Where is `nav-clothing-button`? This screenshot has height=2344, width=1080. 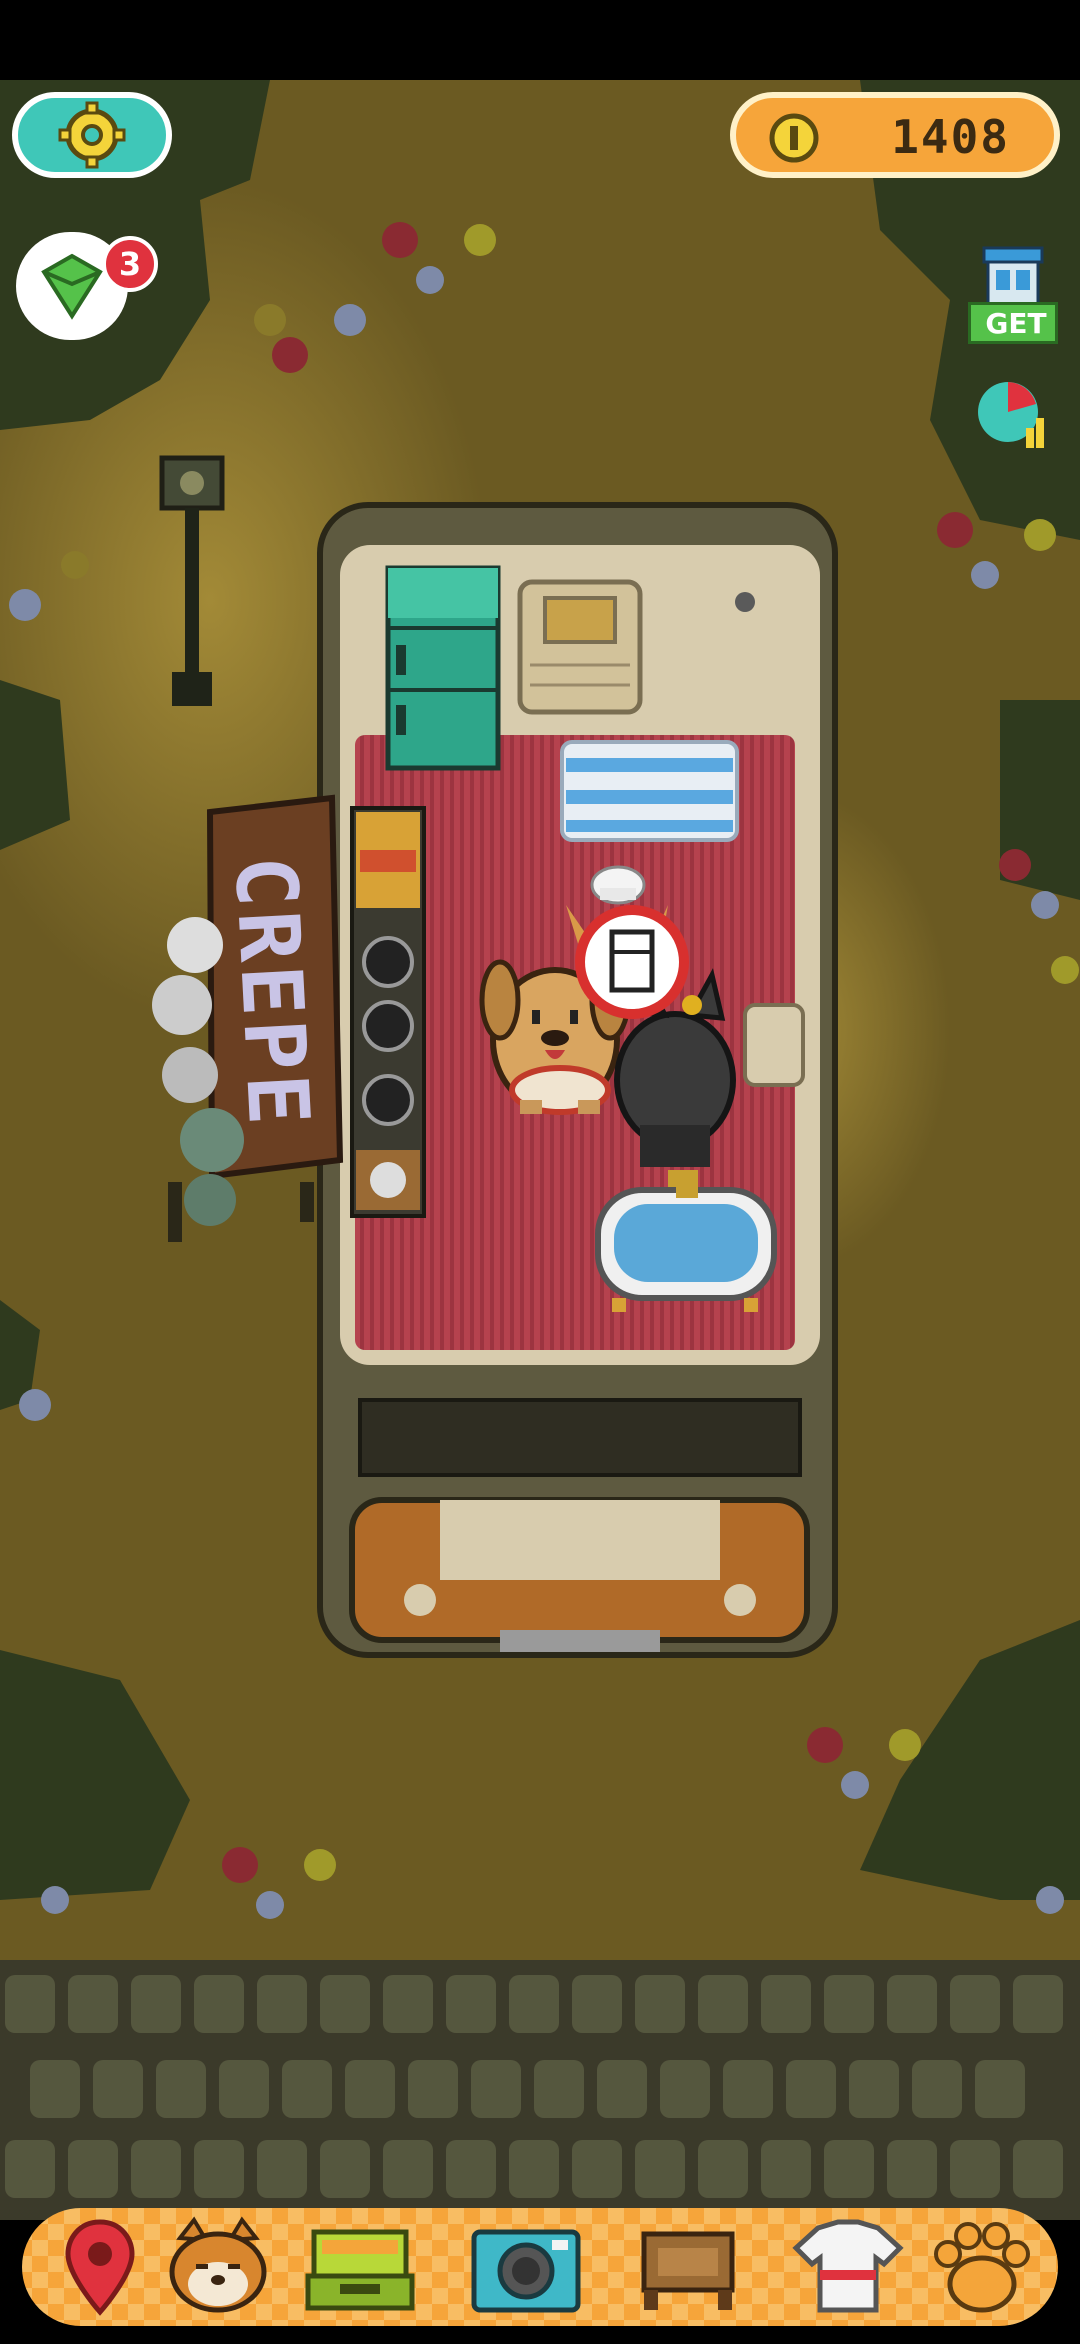 nav-clothing-button is located at coordinates (848, 2266).